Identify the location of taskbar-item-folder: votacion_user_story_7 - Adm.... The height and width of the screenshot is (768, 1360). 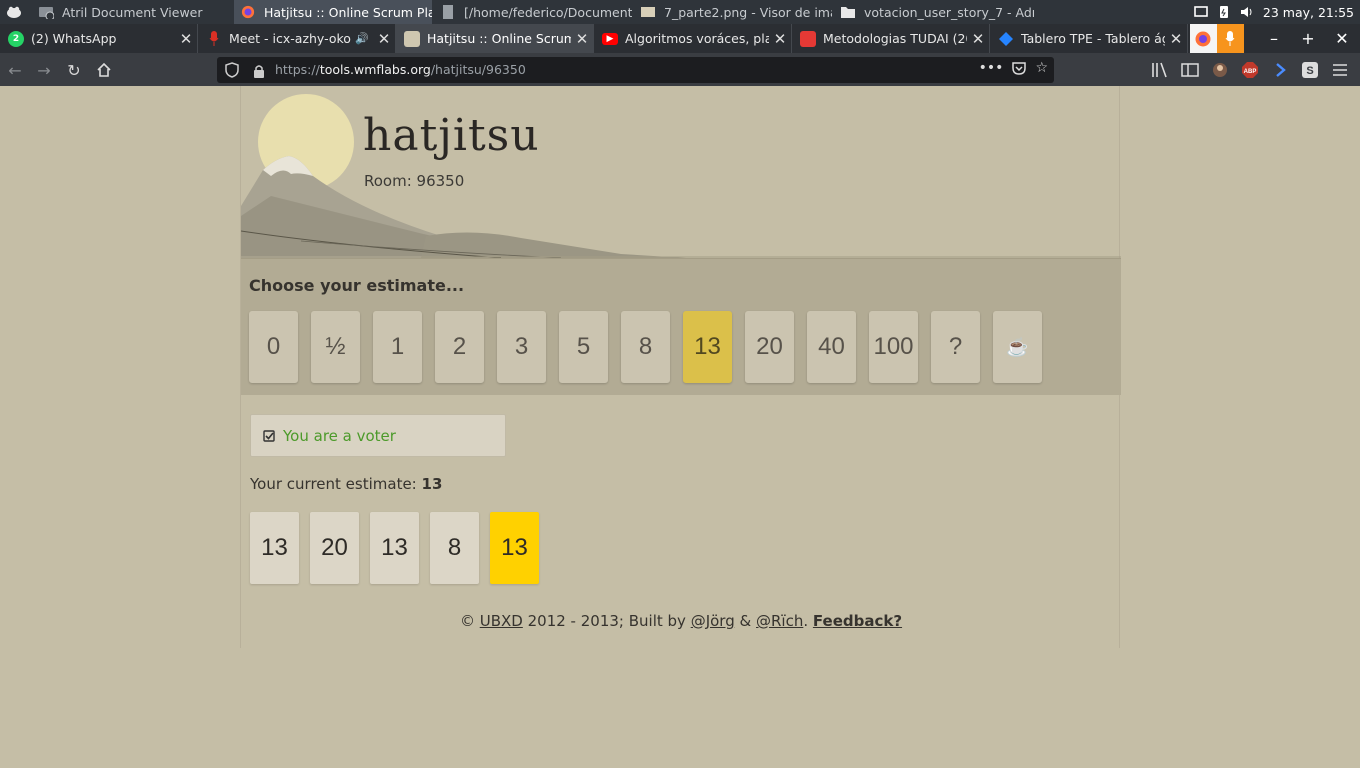
(934, 12).